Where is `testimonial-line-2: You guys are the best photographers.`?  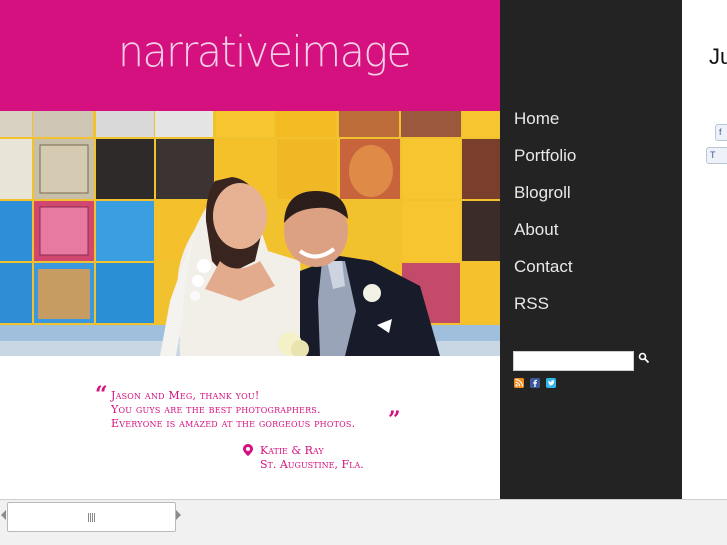 testimonial-line-2: You guys are the best photographers. is located at coordinates (216, 409).